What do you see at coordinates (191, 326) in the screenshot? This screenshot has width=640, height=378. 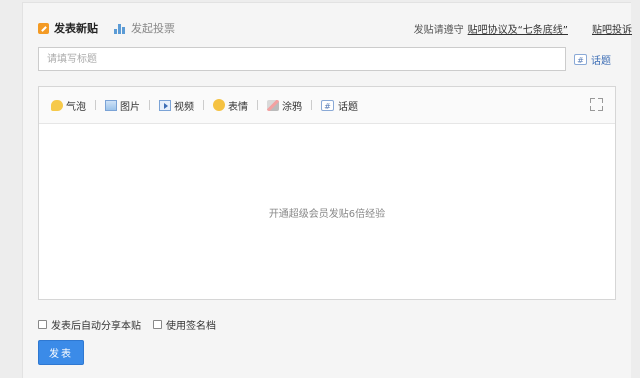 I see `signature-label: 使用签名档` at bounding box center [191, 326].